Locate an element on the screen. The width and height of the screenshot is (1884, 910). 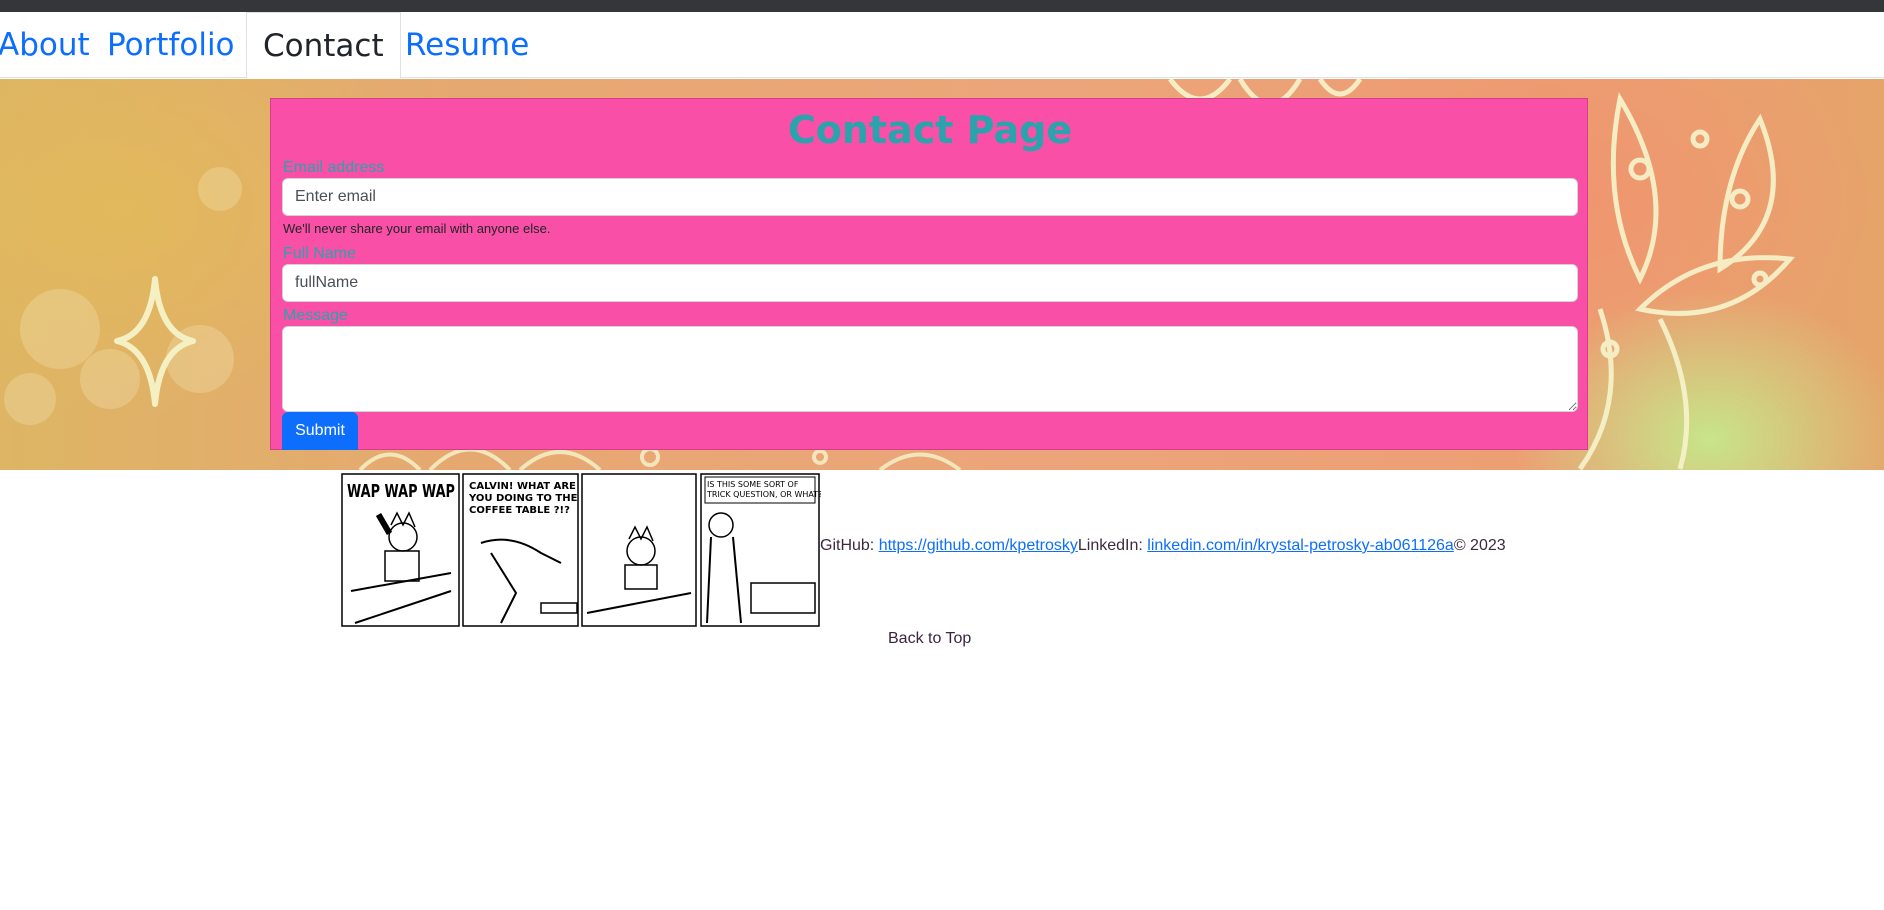
tab-resume: Resume is located at coordinates (467, 45).